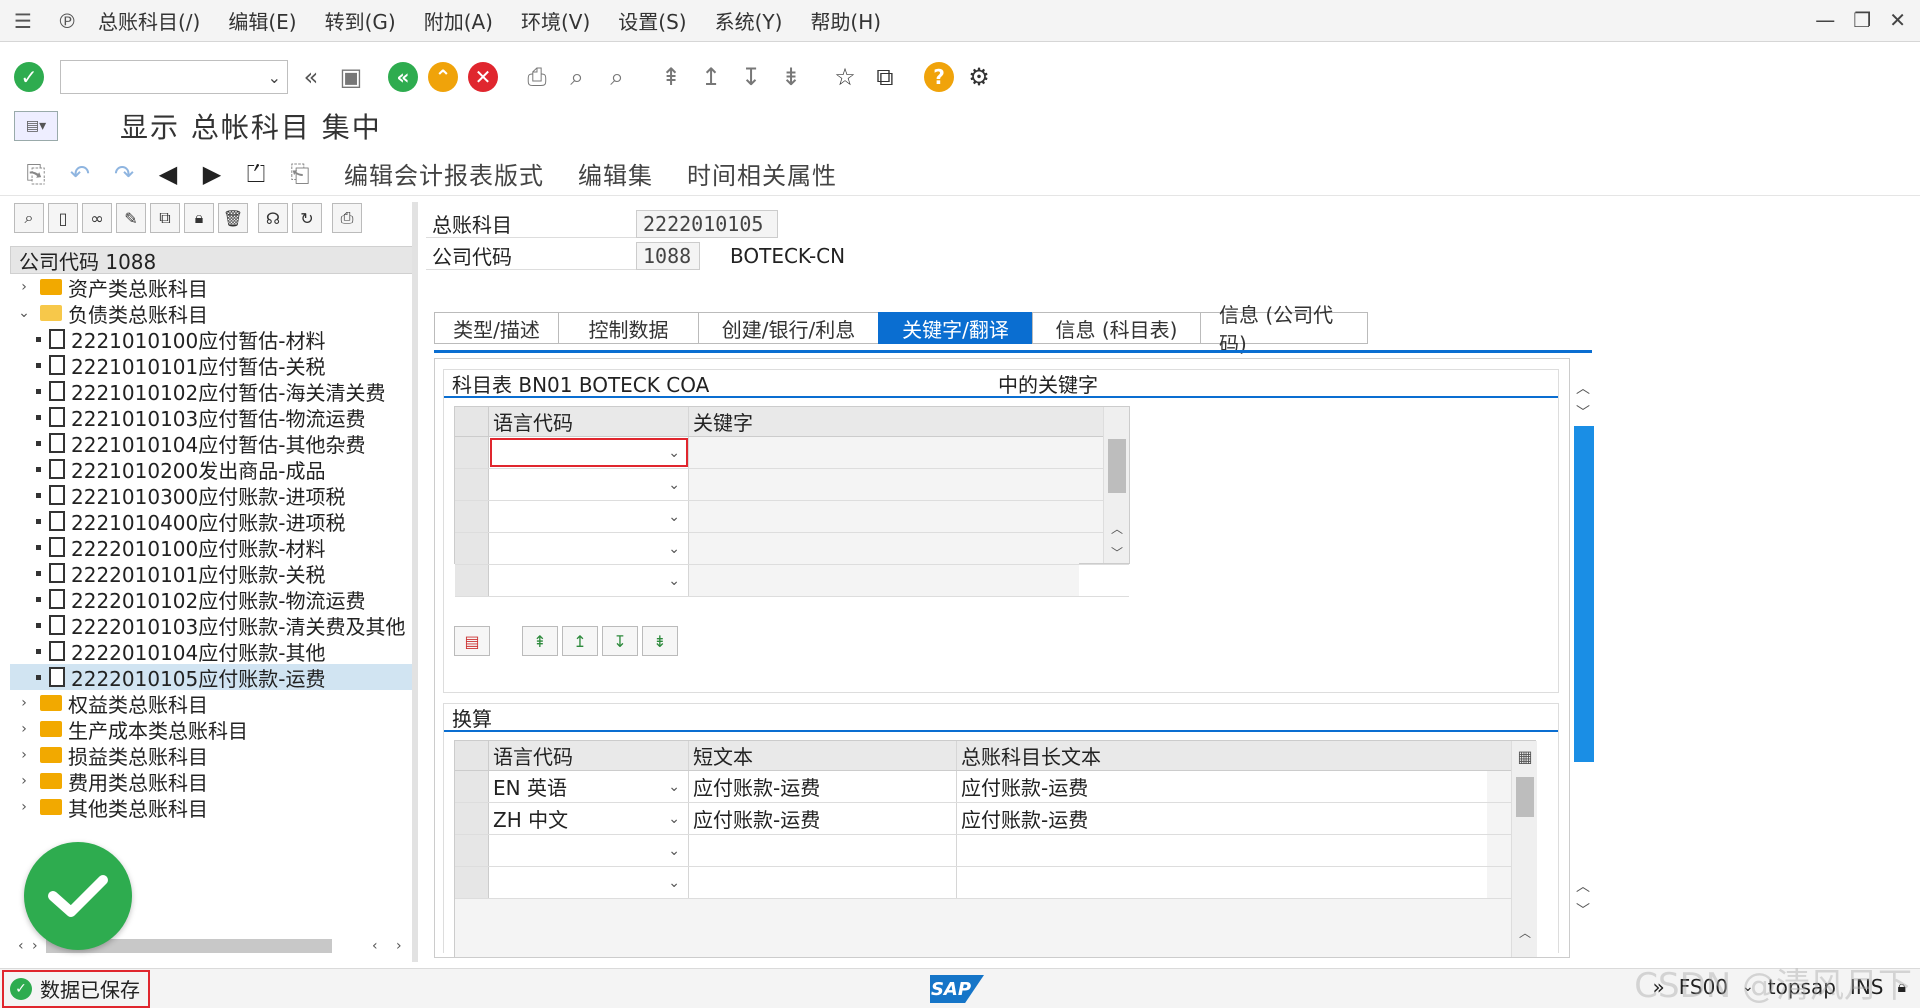 The image size is (1920, 1008). What do you see at coordinates (76, 988) in the screenshot?
I see `status-message: ✓ 数据已保存` at bounding box center [76, 988].